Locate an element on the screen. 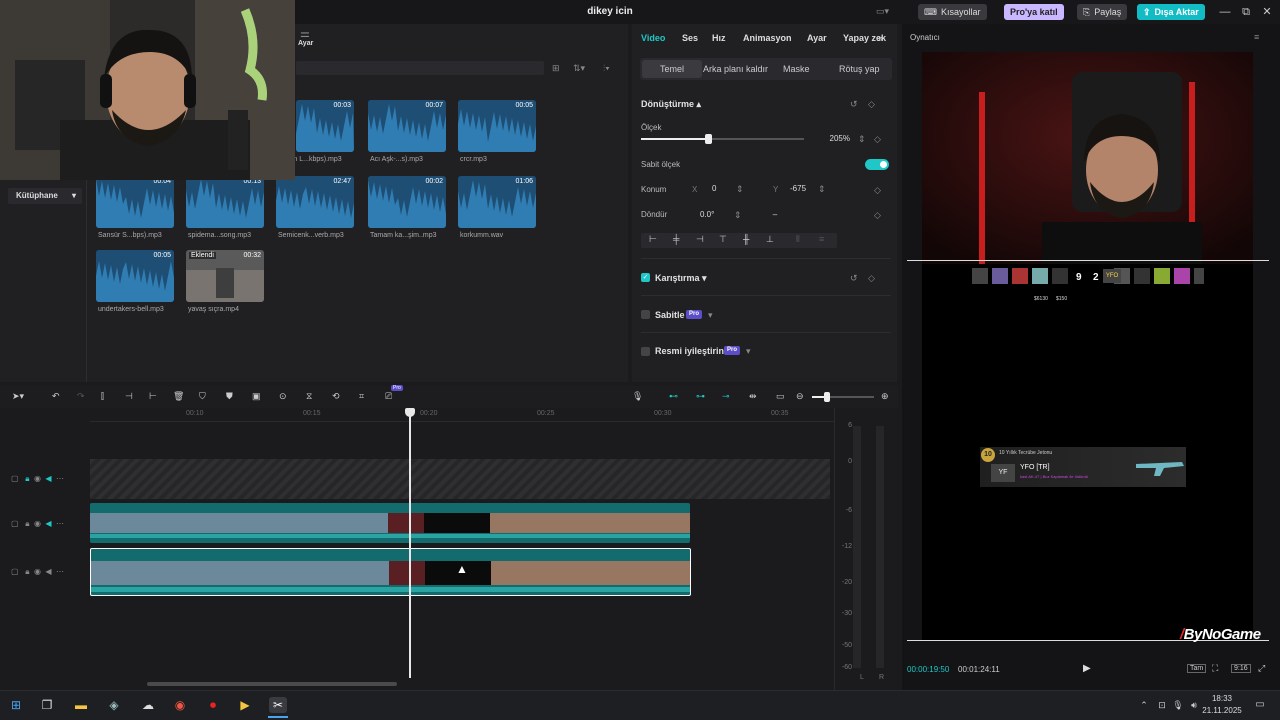  play-button: ▶ is located at coordinates (1087, 668).